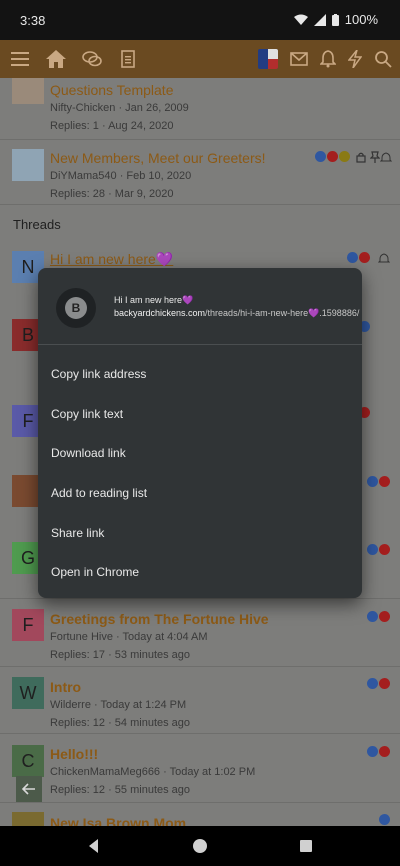 This screenshot has width=400, height=866. What do you see at coordinates (129, 637) in the screenshot?
I see `thread-meta: Fortune Hive · Today at 4:04 AM` at bounding box center [129, 637].